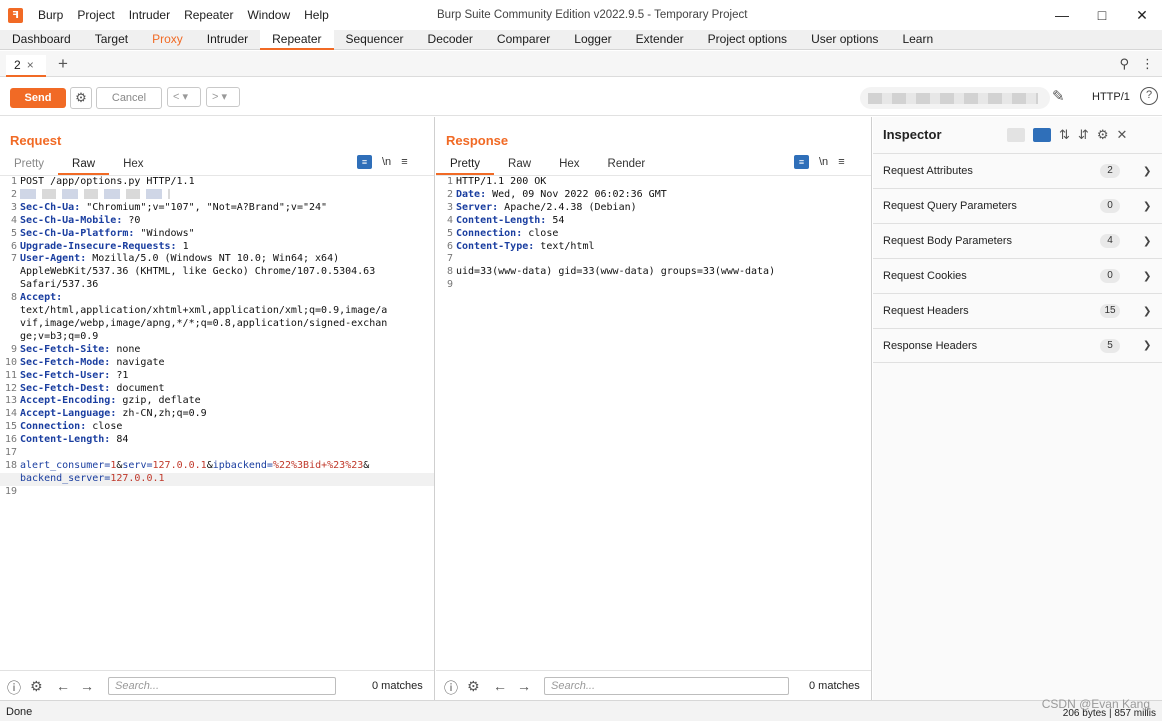 This screenshot has height=721, width=1162. What do you see at coordinates (1103, 135) in the screenshot?
I see `inspector-settings-gear-icon: ⚙` at bounding box center [1103, 135].